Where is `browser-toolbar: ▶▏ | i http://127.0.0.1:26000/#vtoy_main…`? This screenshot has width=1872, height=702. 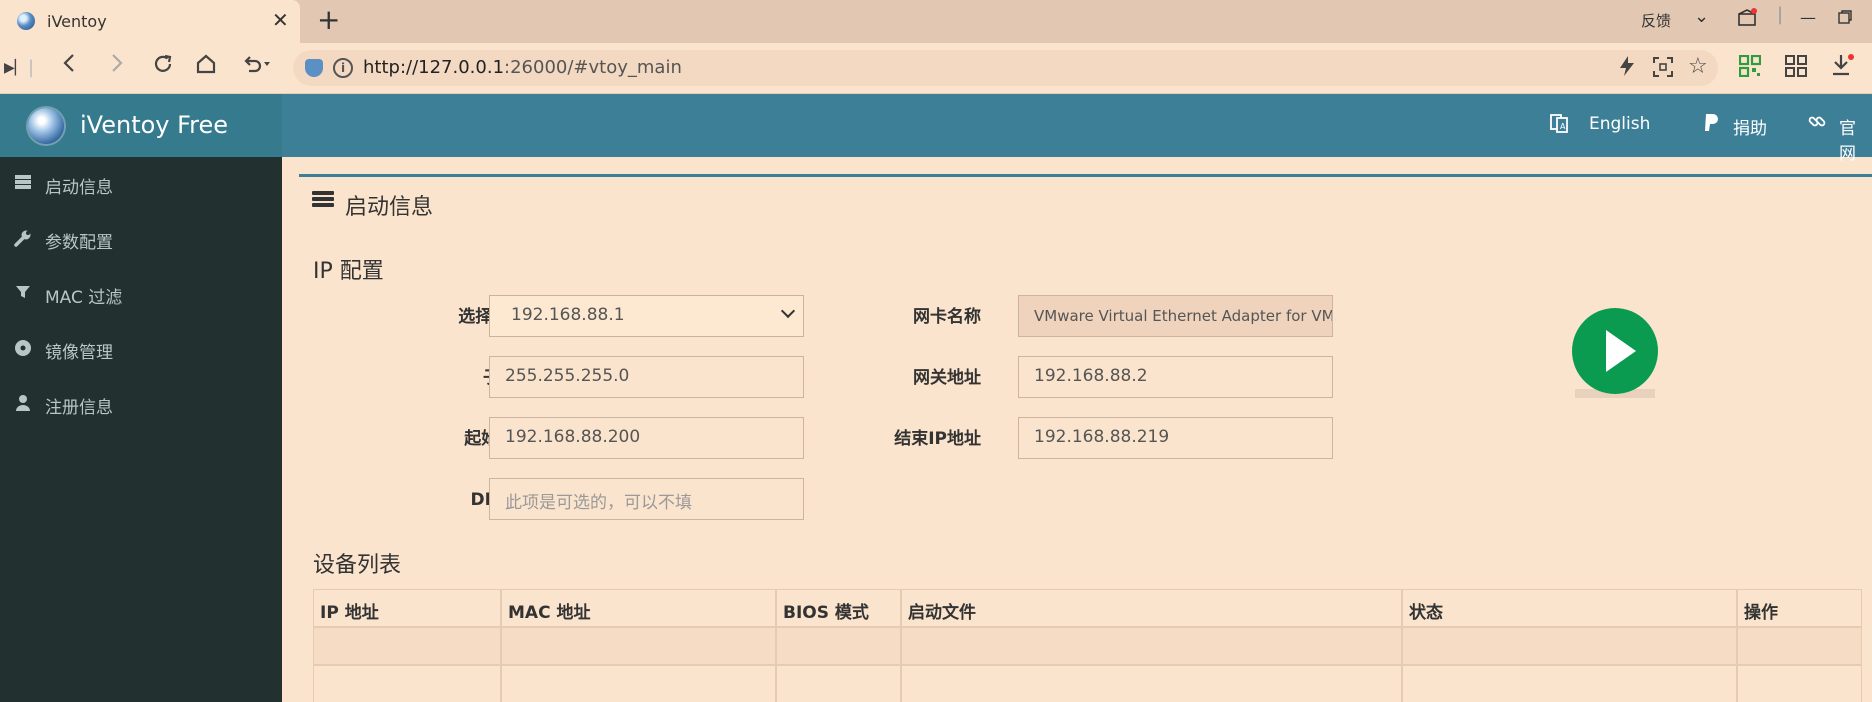
browser-toolbar: ▶▏ | i http://127.0.0.1:26000/#vtoy_main… is located at coordinates (936, 68).